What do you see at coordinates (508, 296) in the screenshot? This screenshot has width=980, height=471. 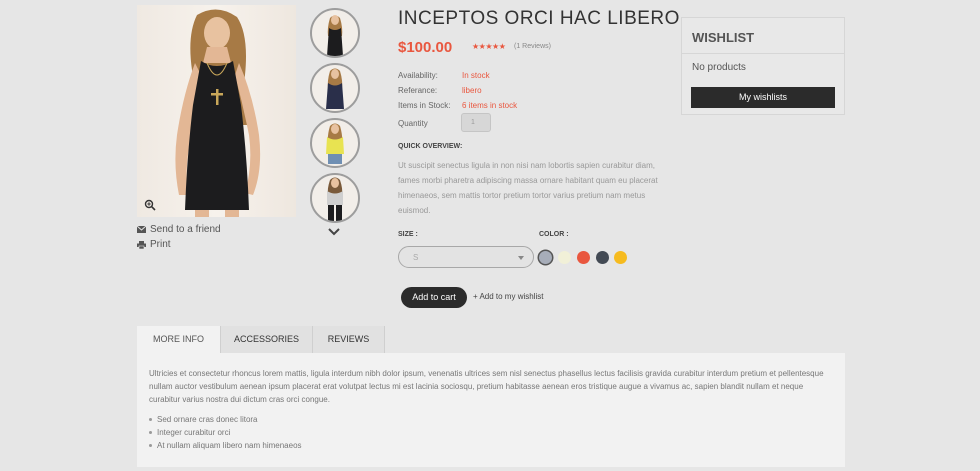 I see `add-to-wishlist-link: + Add to my wishlist` at bounding box center [508, 296].